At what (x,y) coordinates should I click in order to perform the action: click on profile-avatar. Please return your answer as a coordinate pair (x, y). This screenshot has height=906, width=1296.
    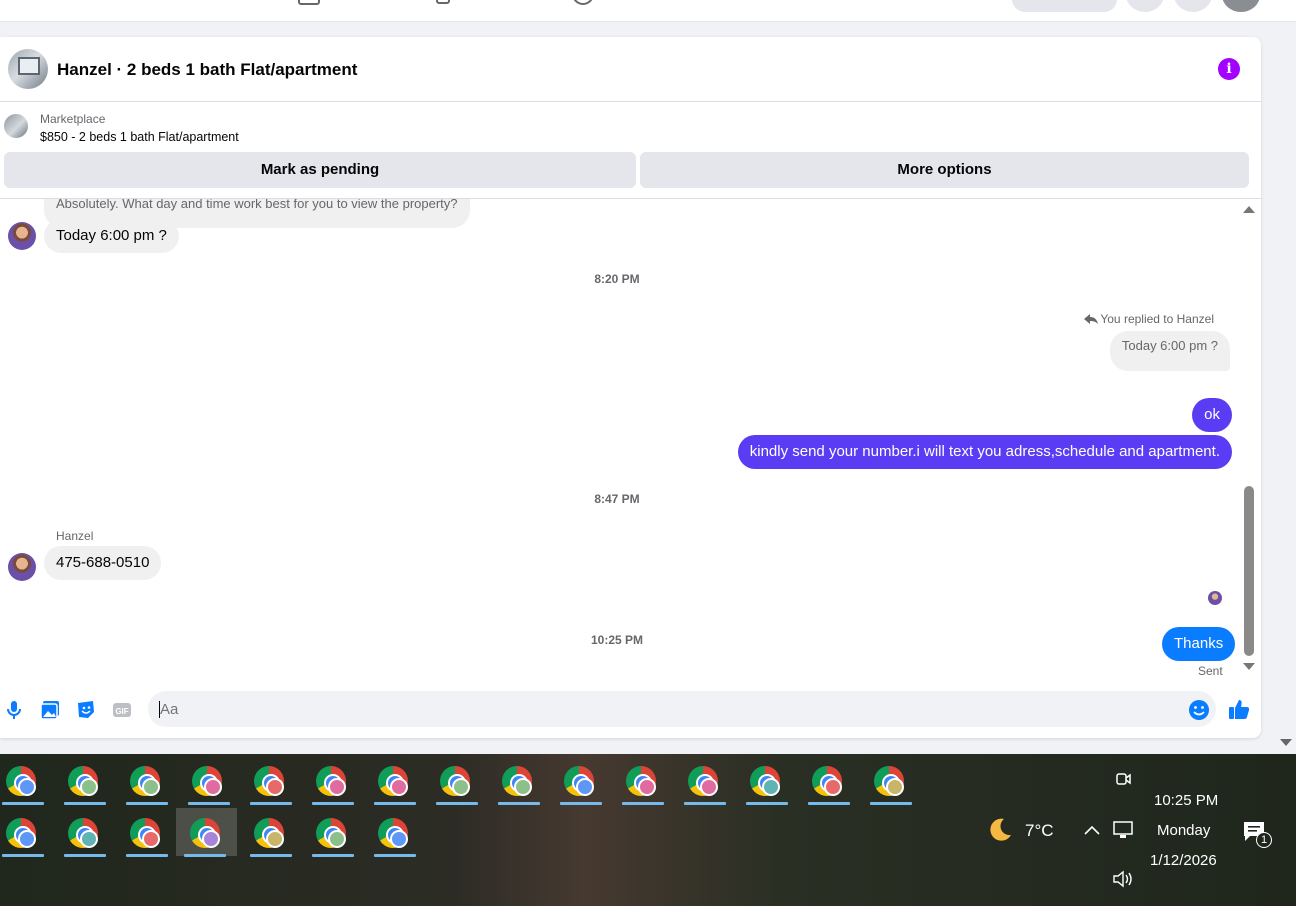
    Looking at the image, I should click on (1241, 6).